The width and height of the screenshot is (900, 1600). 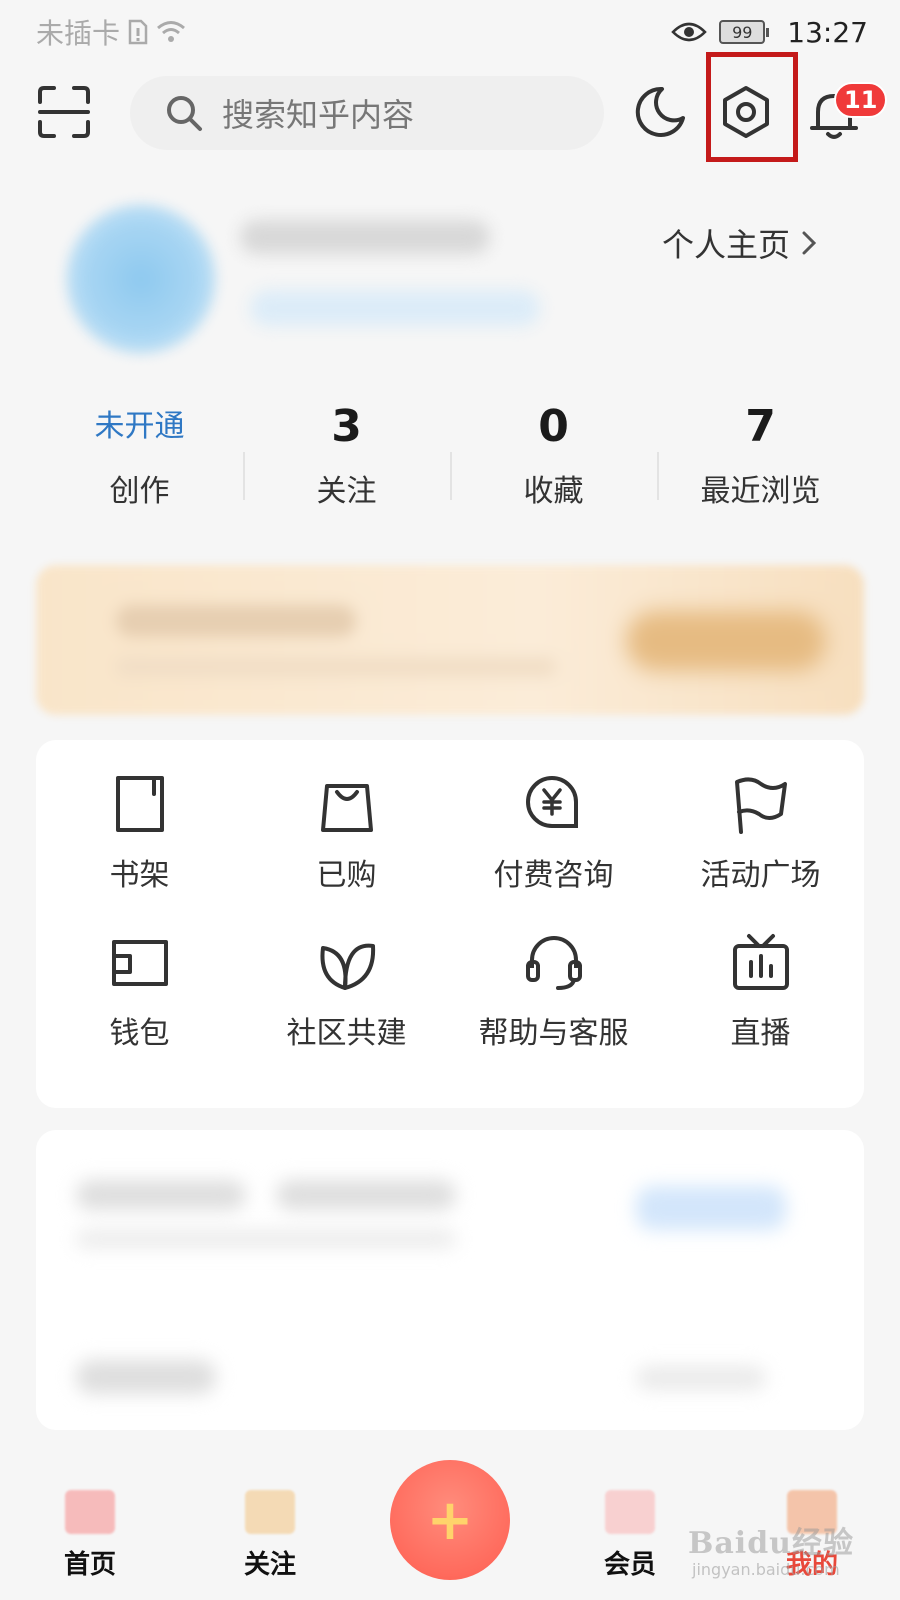 What do you see at coordinates (365, 237) in the screenshot?
I see `username-blurred` at bounding box center [365, 237].